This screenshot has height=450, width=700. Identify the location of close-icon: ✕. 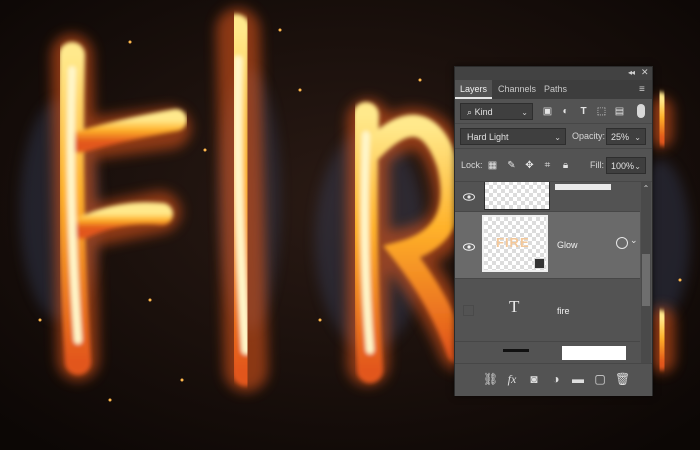
(645, 72).